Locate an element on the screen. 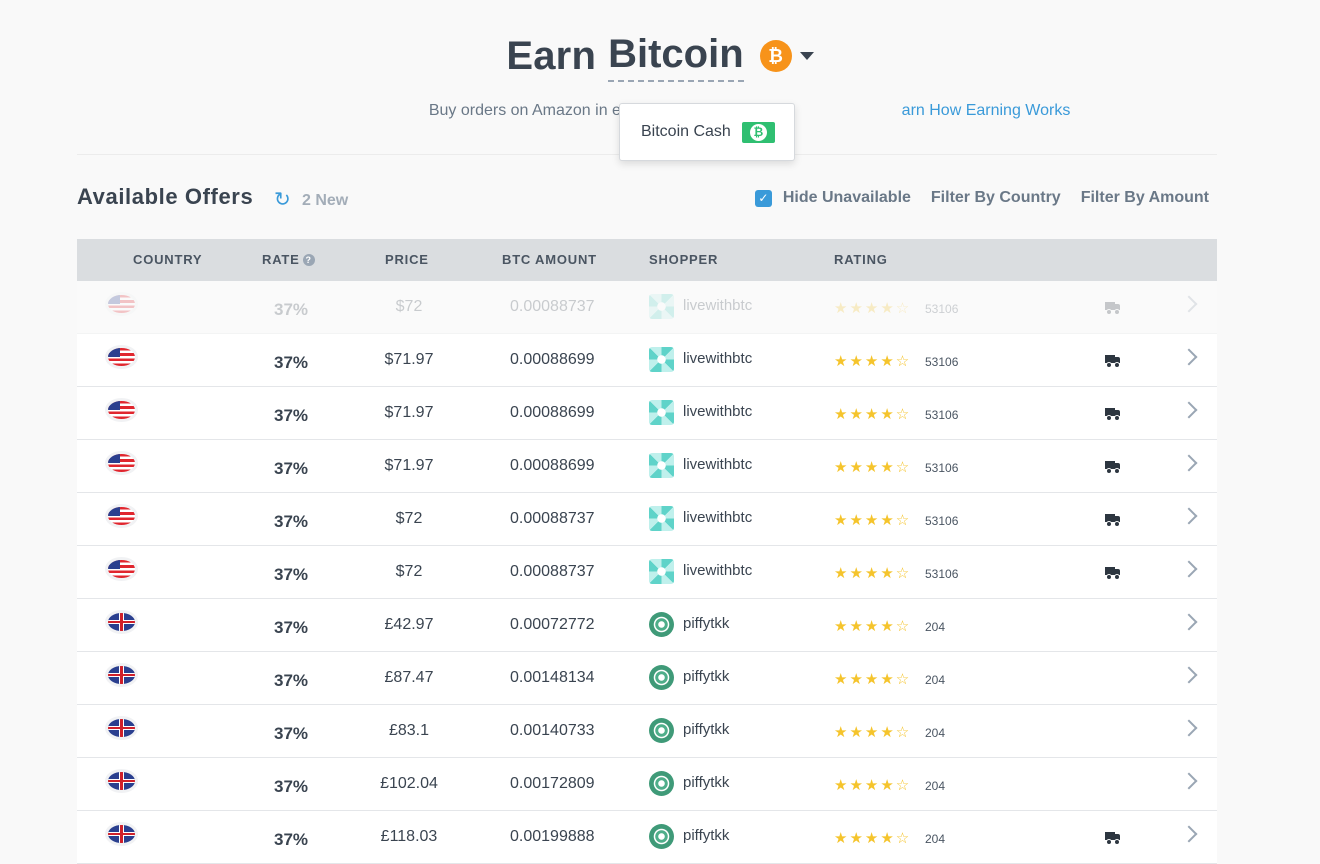  btc-amount-value: 0.00072772 is located at coordinates (552, 624).